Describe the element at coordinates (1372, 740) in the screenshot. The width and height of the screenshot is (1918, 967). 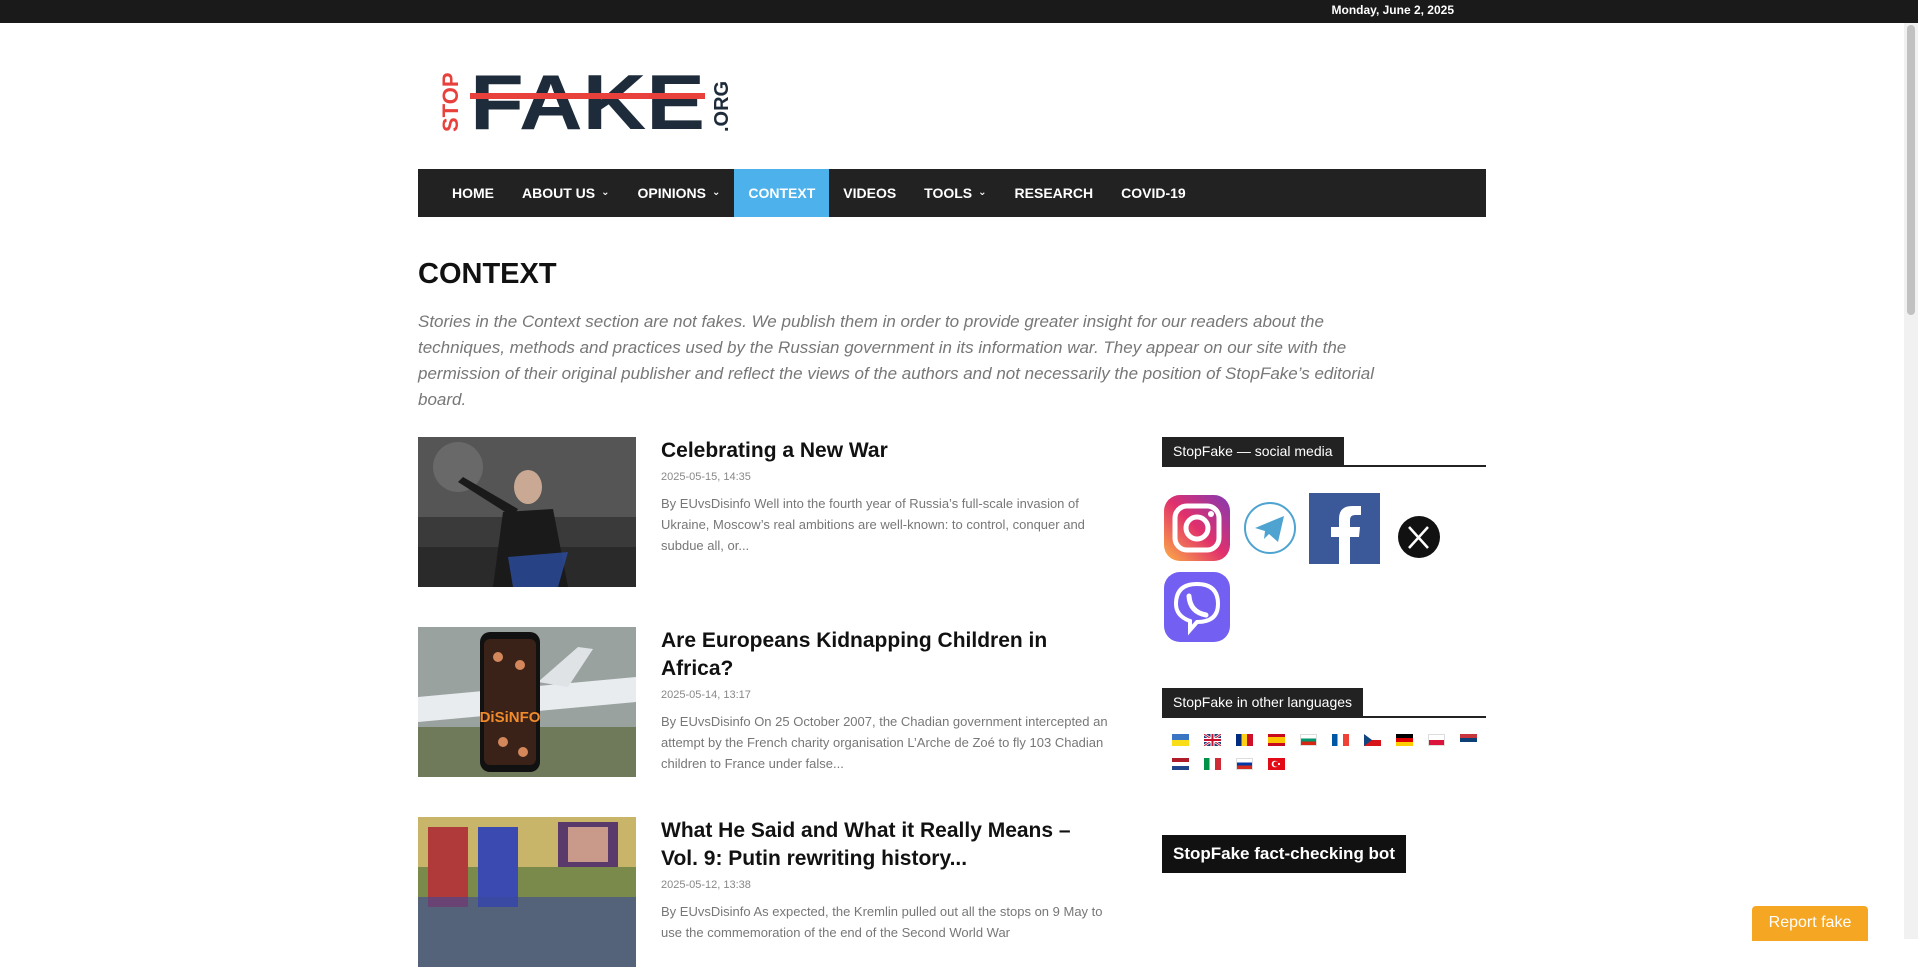
I see `flag-czech-icon` at that location.